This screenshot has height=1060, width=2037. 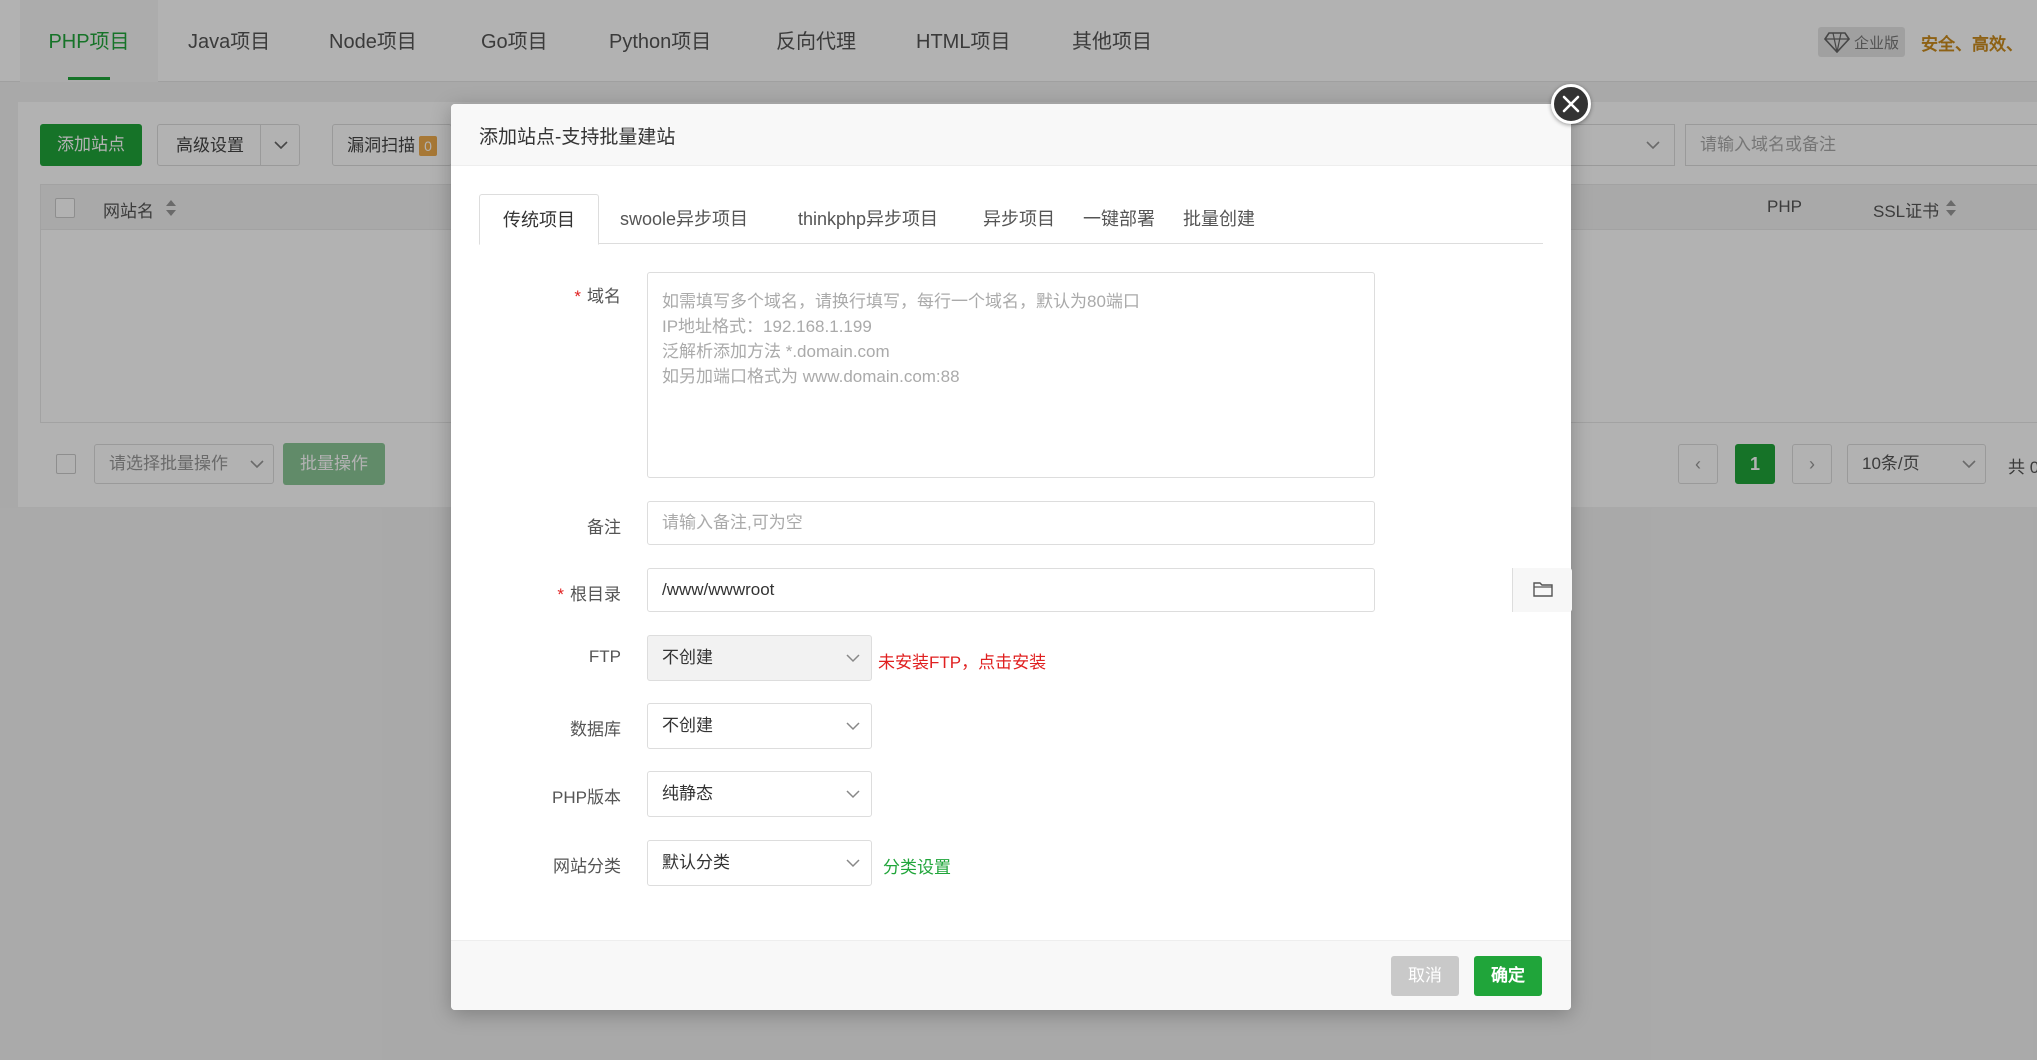 What do you see at coordinates (901, 301) in the screenshot?
I see `domain-placeholder-line: 如需填写多个域名，请换行填写，每行一个域名，默认为80端口` at bounding box center [901, 301].